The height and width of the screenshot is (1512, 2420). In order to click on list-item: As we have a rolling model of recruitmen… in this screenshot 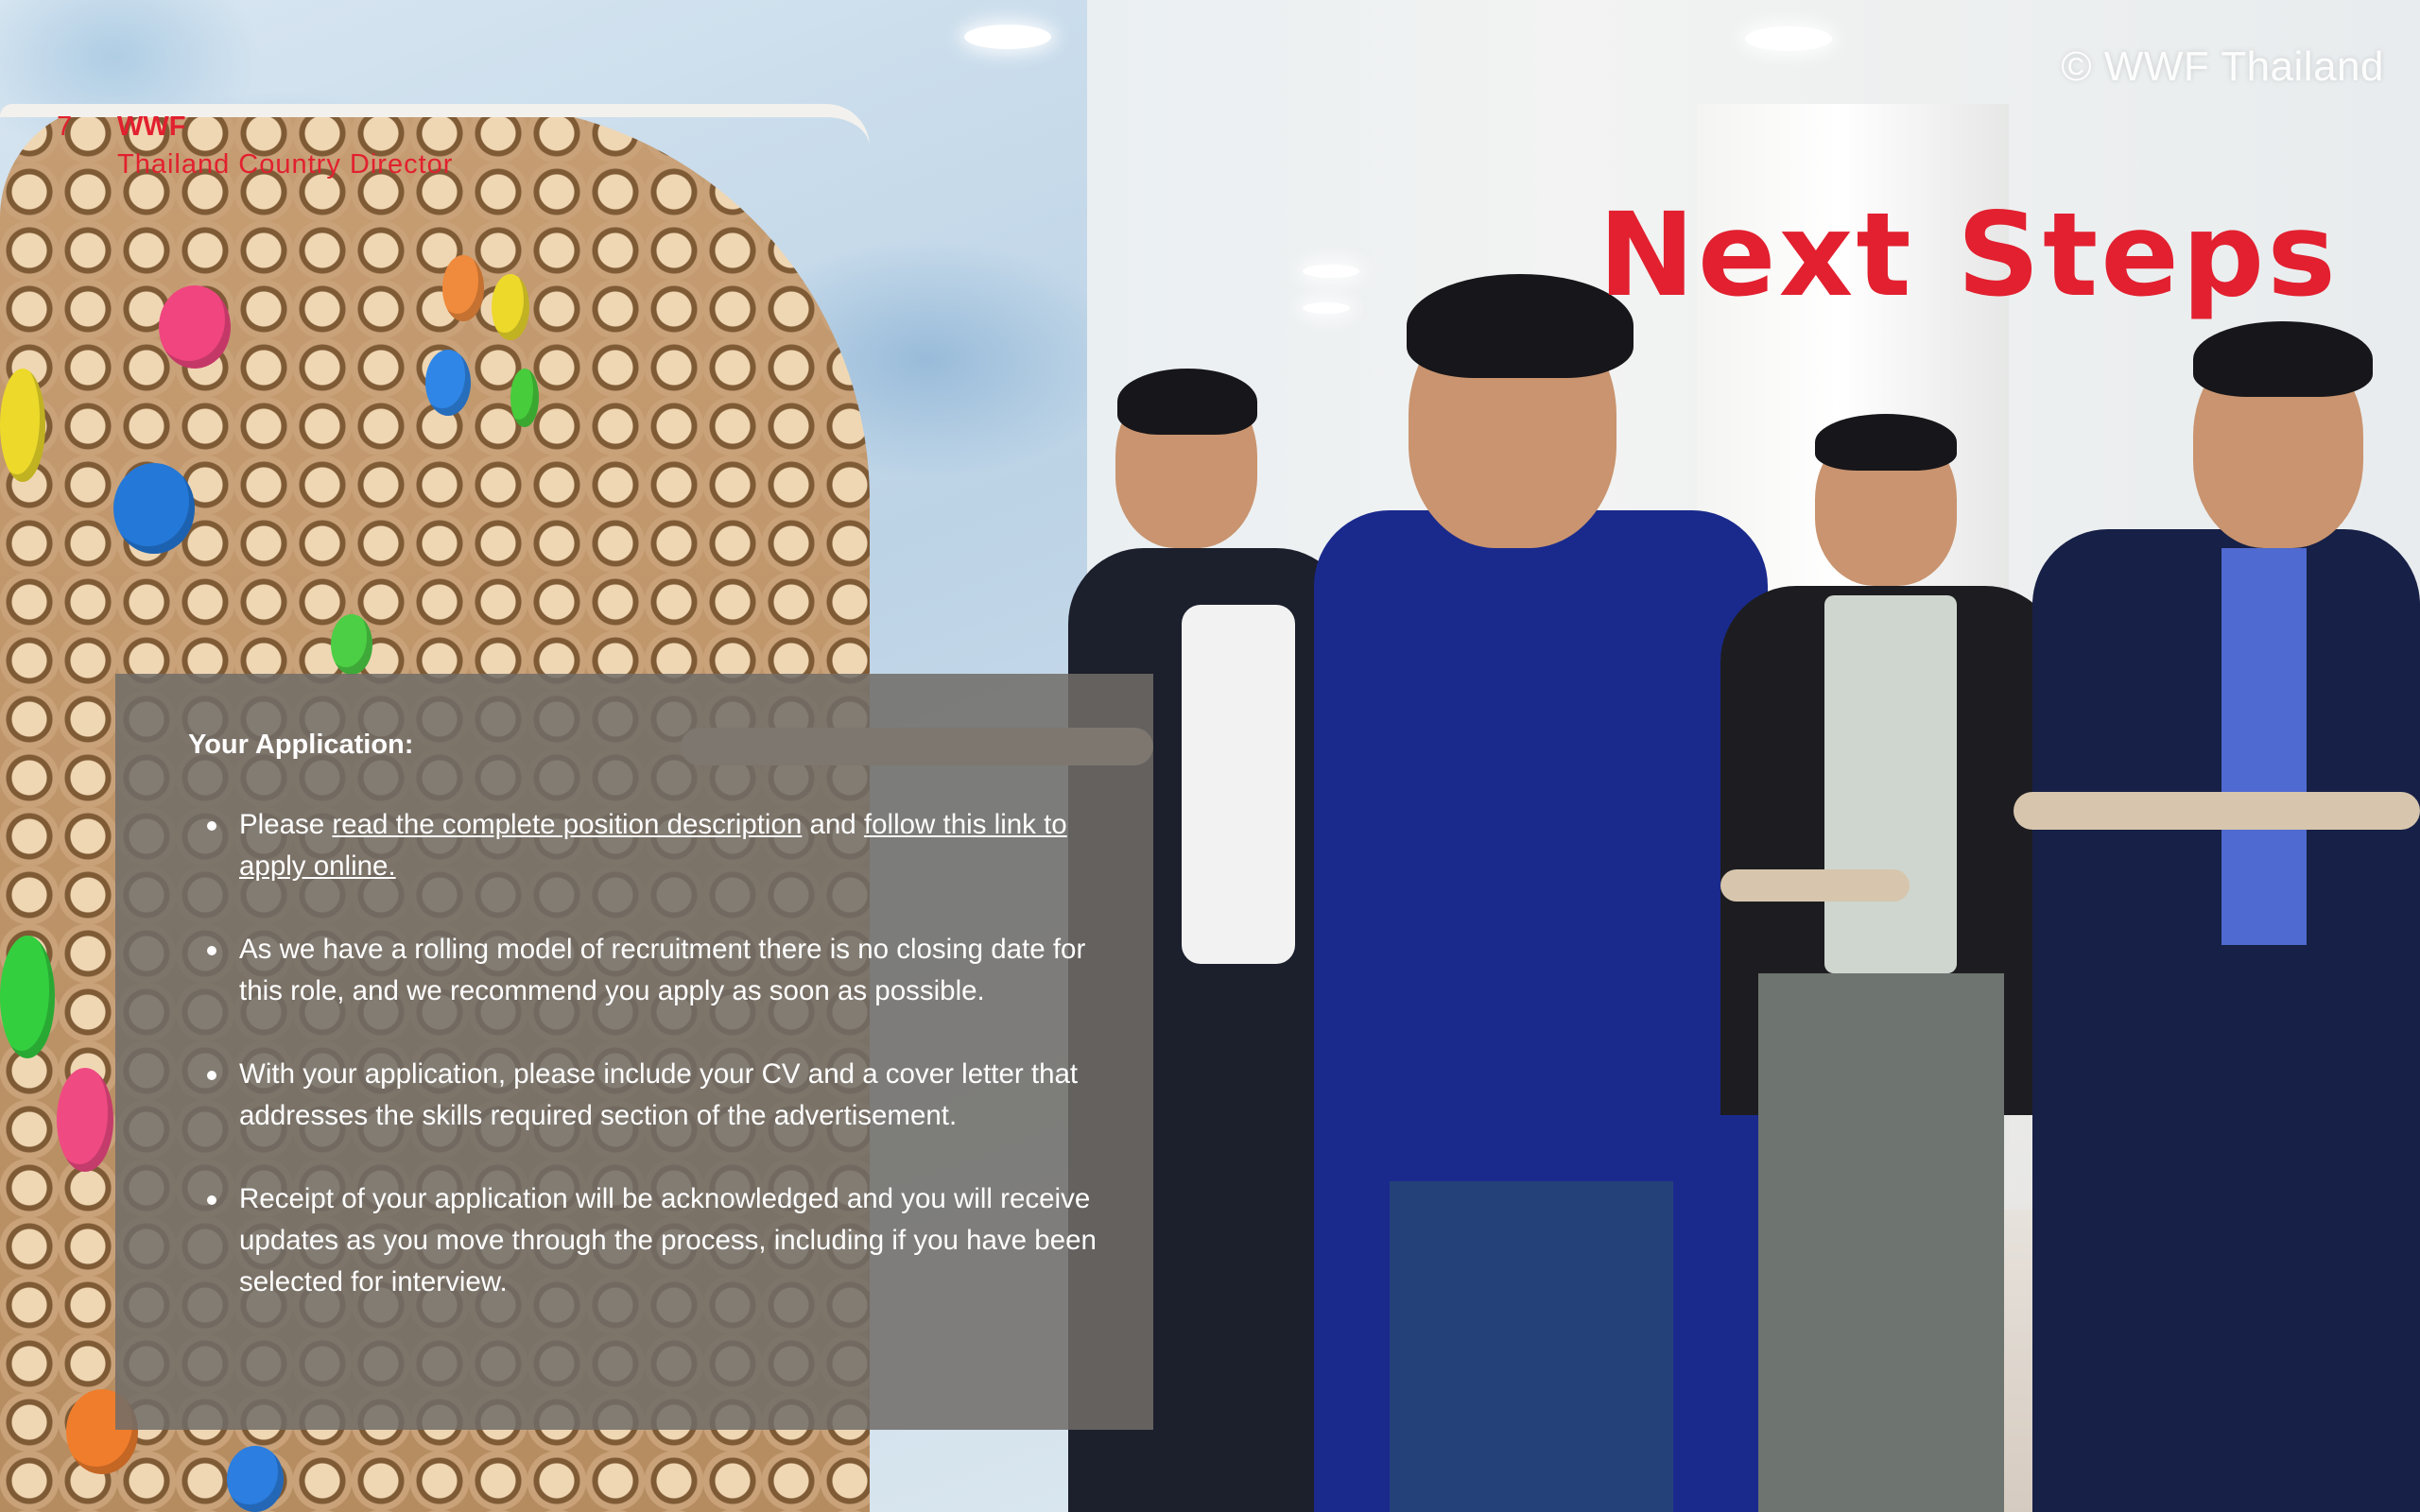, I will do `click(654, 970)`.